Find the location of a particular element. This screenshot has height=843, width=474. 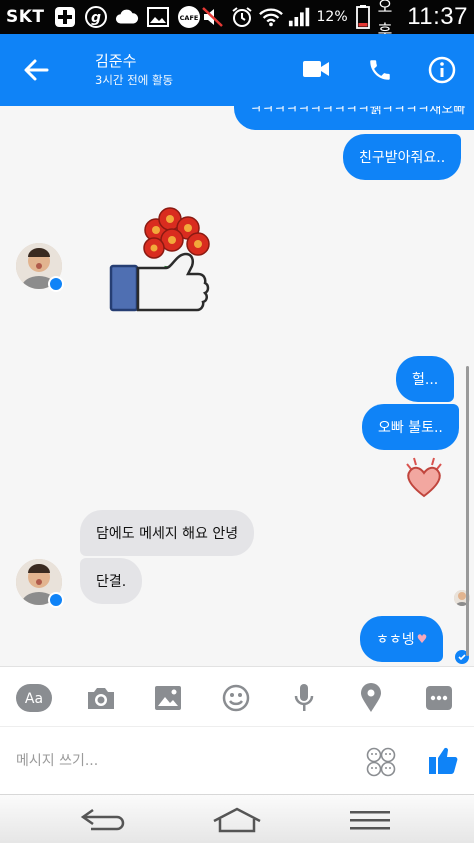

svg-text: CAFE is located at coordinates (188, 18).